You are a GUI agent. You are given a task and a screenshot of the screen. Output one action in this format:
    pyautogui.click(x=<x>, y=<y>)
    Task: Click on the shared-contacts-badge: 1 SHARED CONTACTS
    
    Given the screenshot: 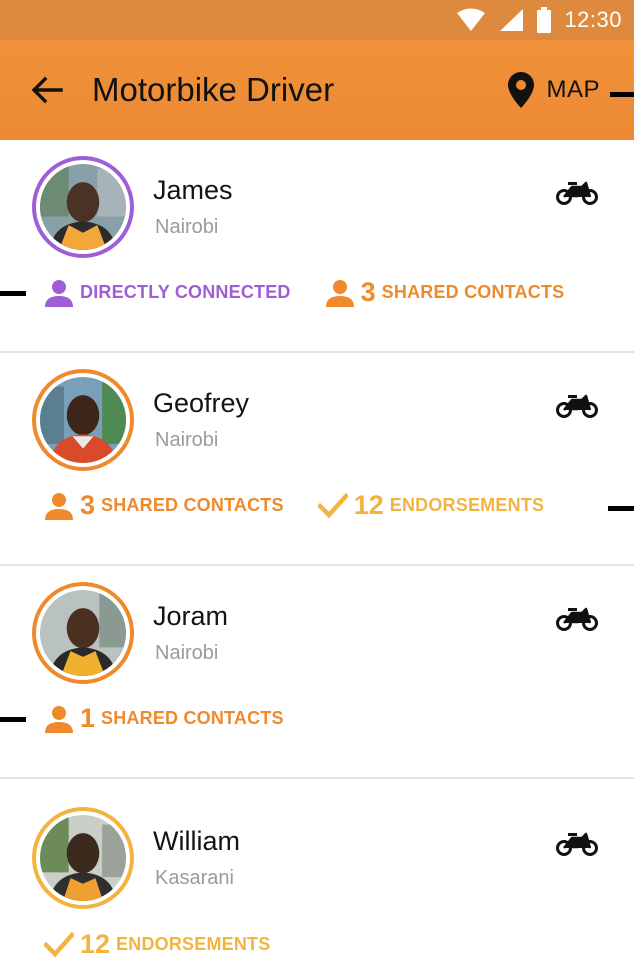 What is the action you would take?
    pyautogui.click(x=164, y=718)
    